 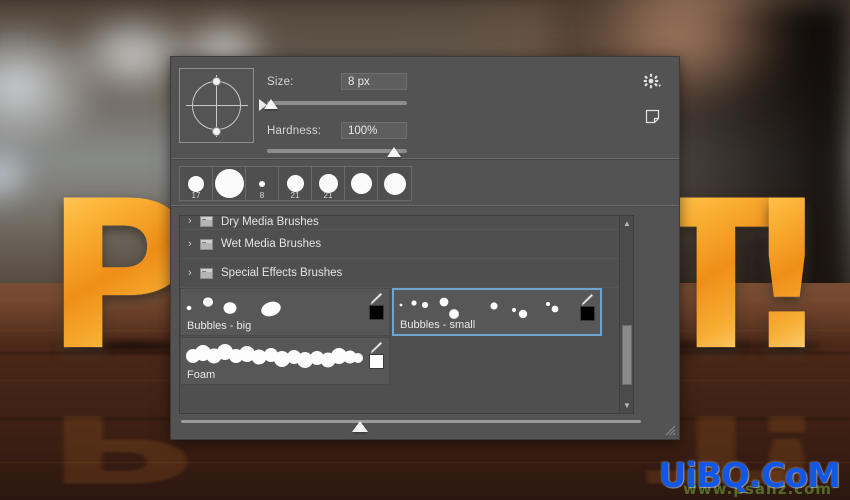 I want to click on roundness-handle-top, so click(x=216, y=81).